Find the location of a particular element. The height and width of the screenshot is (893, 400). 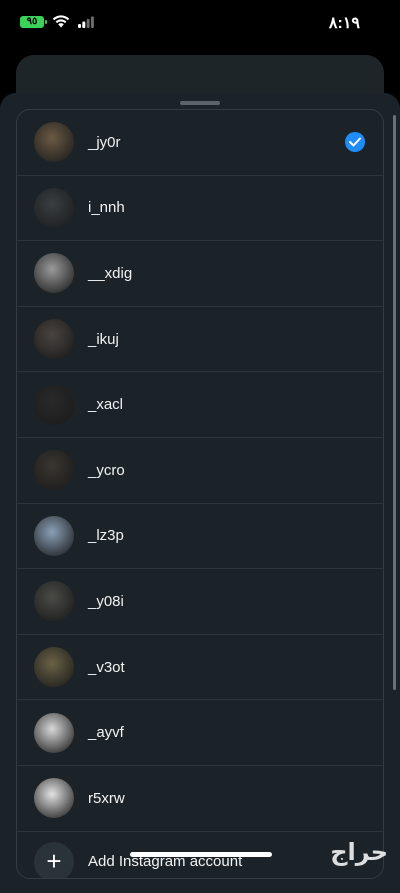

battery-icon: ٩٥ is located at coordinates (33, 21).